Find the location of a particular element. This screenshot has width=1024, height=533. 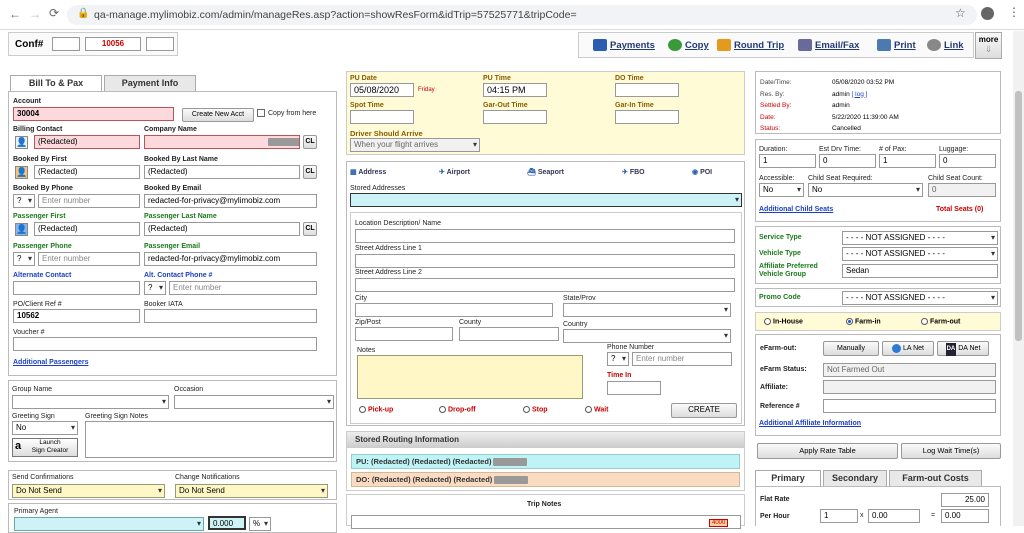

farm-out-option: Farm-out is located at coordinates (940, 321).